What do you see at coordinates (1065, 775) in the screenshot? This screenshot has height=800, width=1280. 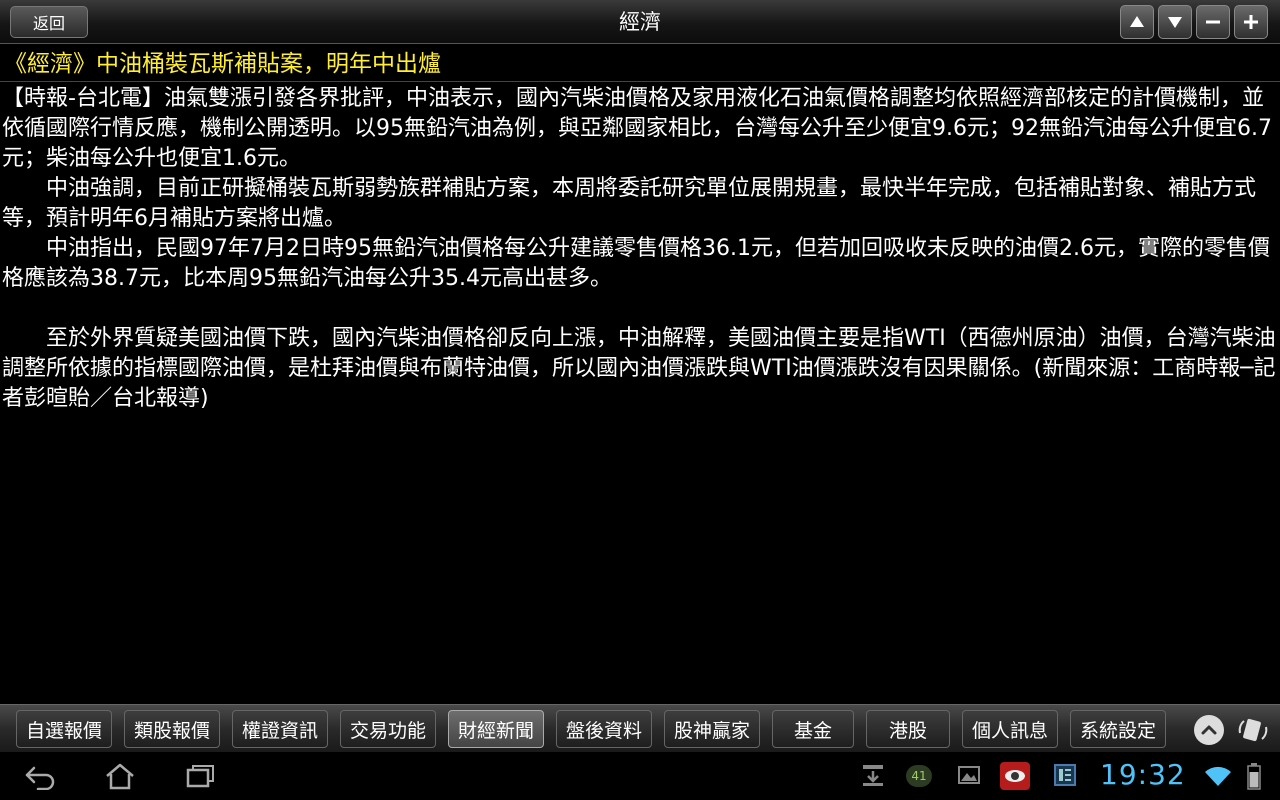 I see `news-app-icon` at bounding box center [1065, 775].